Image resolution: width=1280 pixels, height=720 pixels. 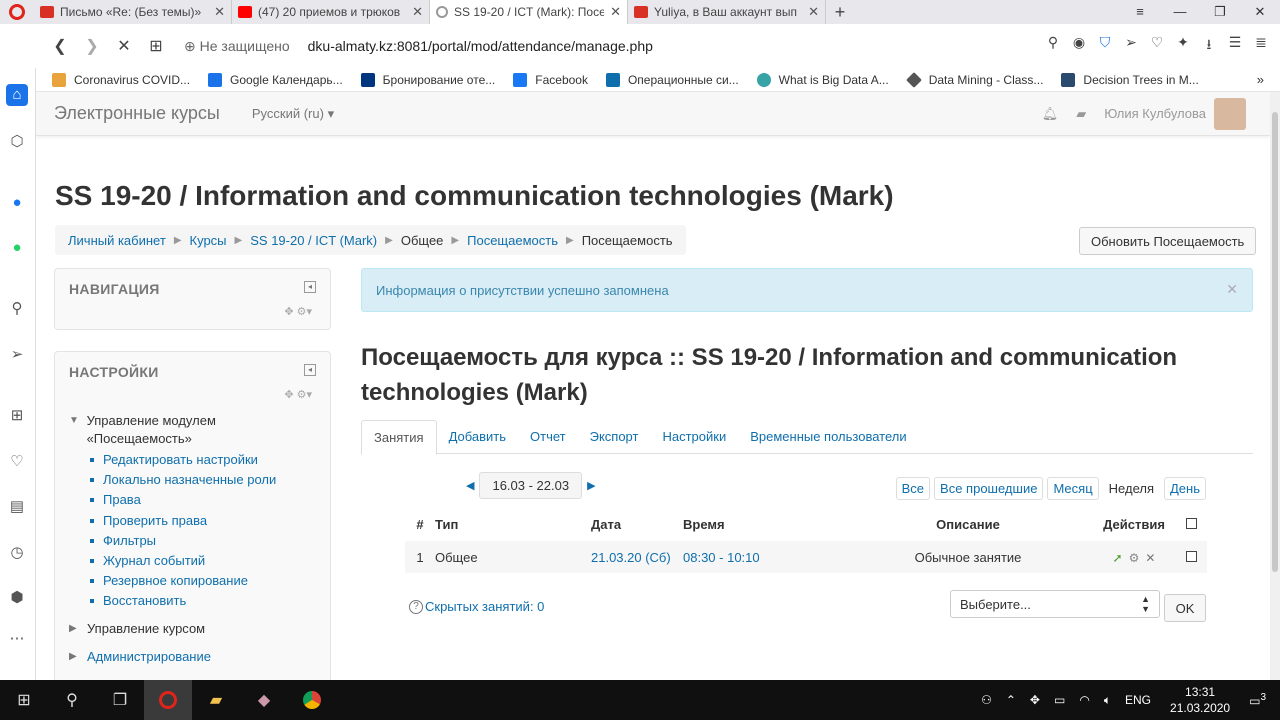 I want to click on wifi-icon: ◠, so click(x=1084, y=700).